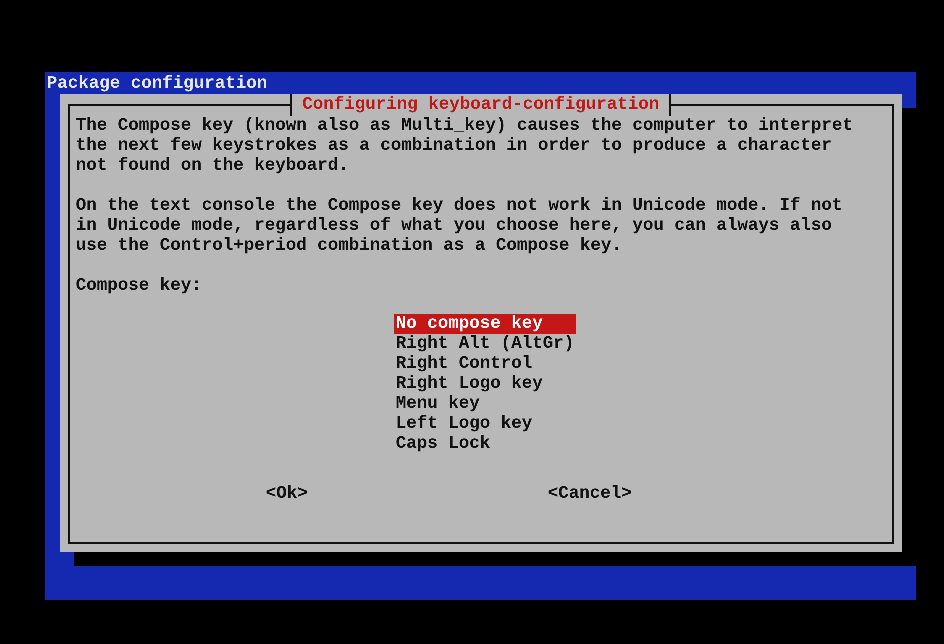 This screenshot has height=644, width=944. What do you see at coordinates (460, 226) in the screenshot?
I see `description-text: On the text console the Compose key does not work in Unicode mode. If not in Unicode mode, regardless of what you choose here, you can always also use the Control+period combination as a Compose key.` at bounding box center [460, 226].